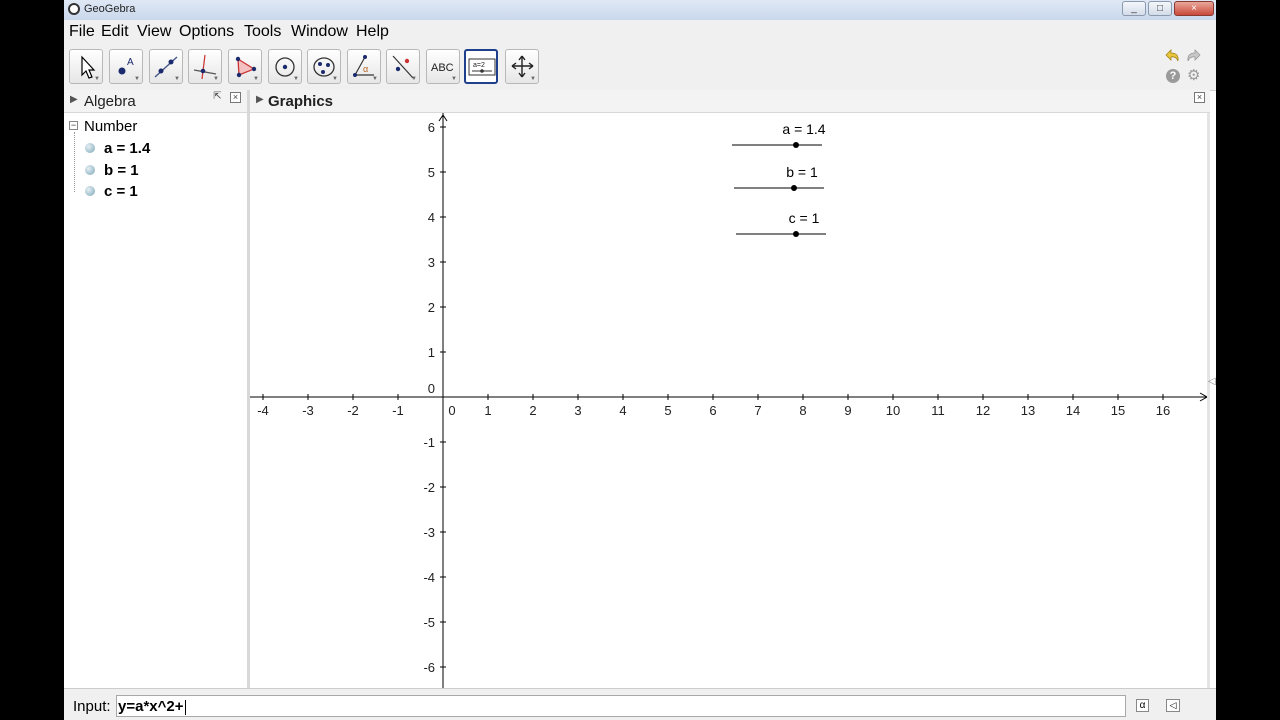 The height and width of the screenshot is (720, 1280). Describe the element at coordinates (74, 162) in the screenshot. I see `tree-connector` at that location.